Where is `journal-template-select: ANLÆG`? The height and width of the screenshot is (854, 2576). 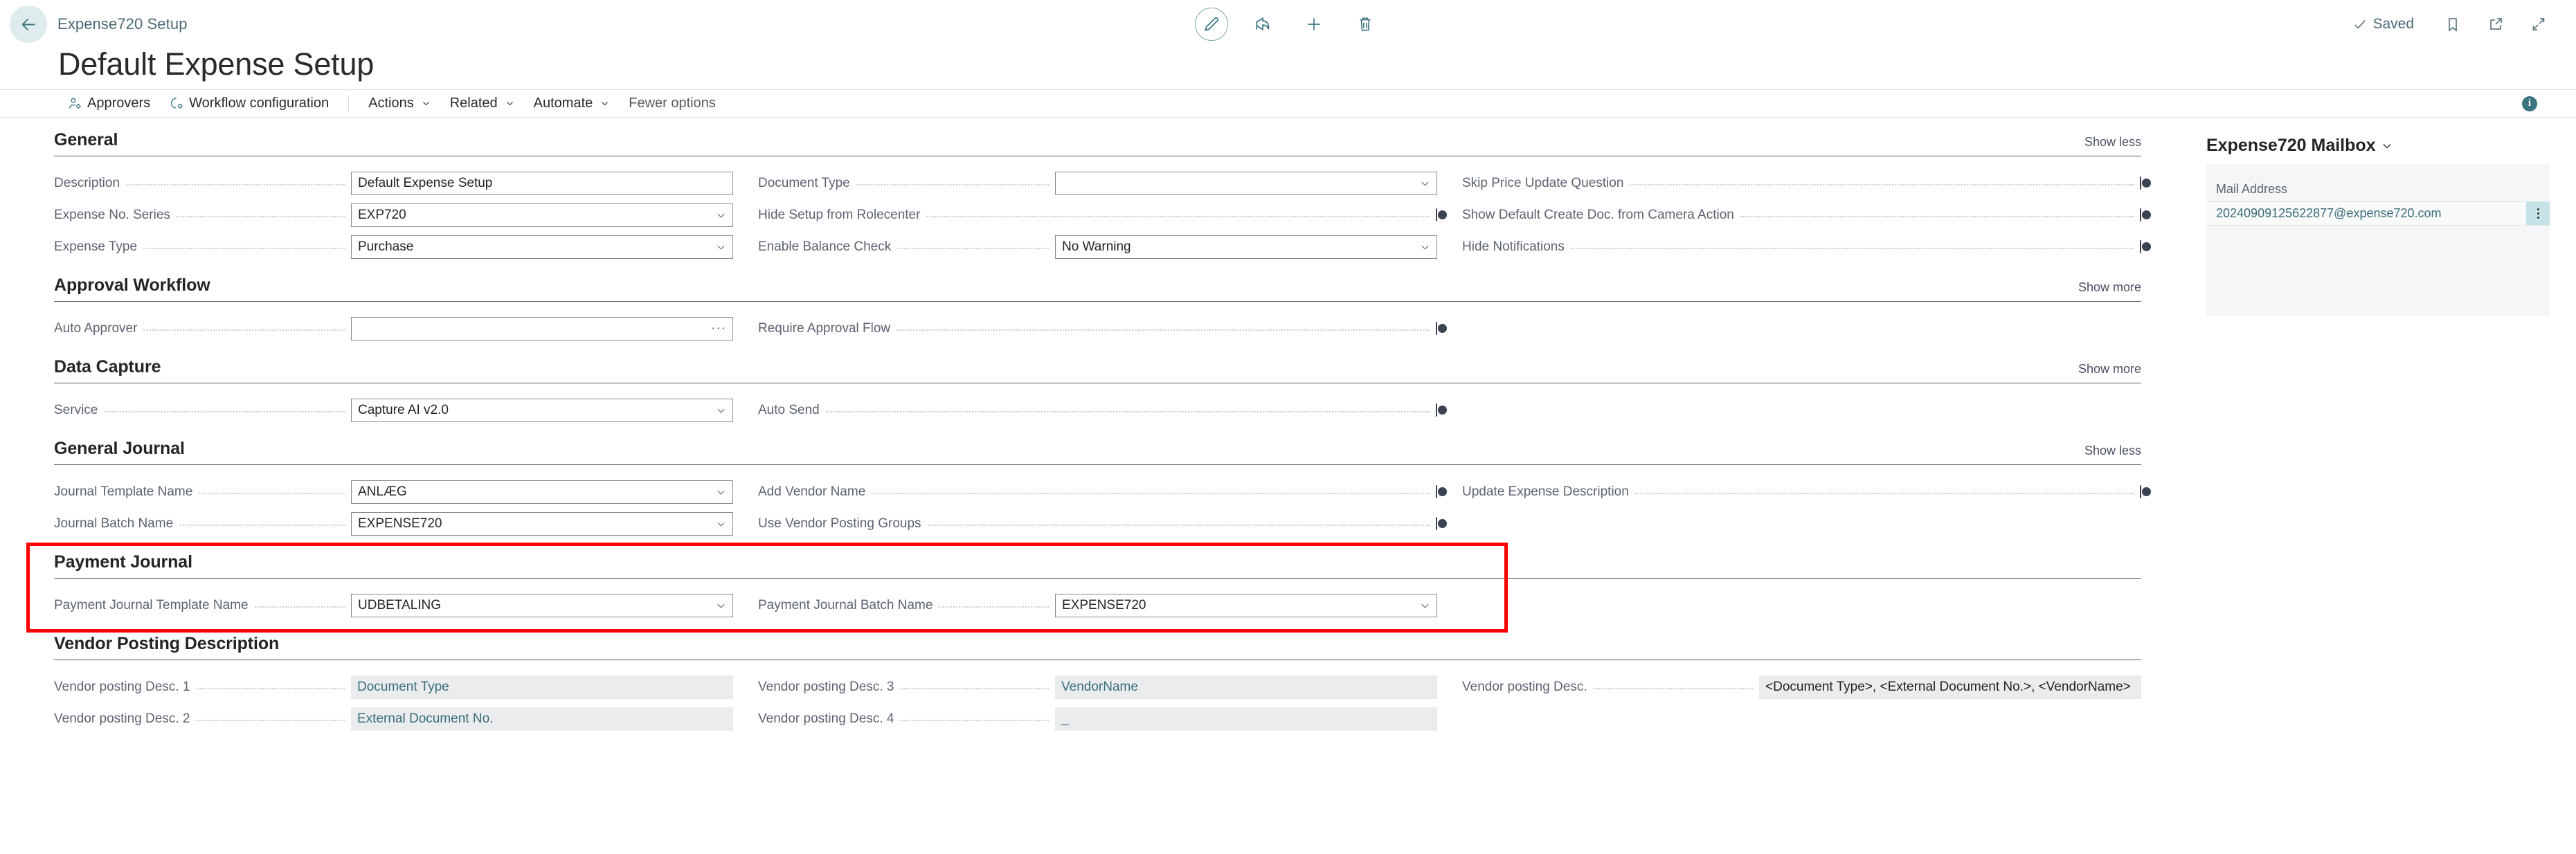 journal-template-select: ANLÆG is located at coordinates (542, 492).